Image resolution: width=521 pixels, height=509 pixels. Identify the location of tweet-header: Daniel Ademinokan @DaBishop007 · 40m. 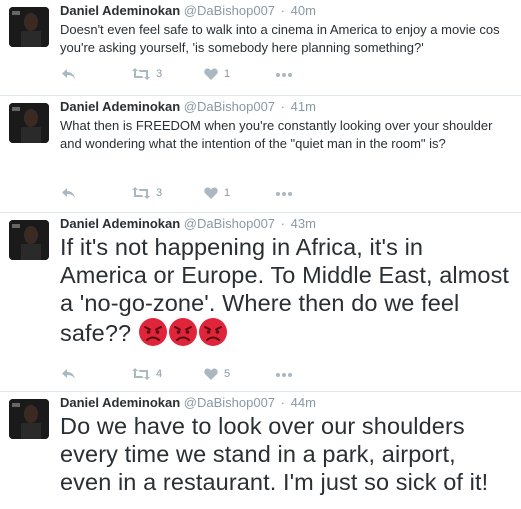
(188, 10).